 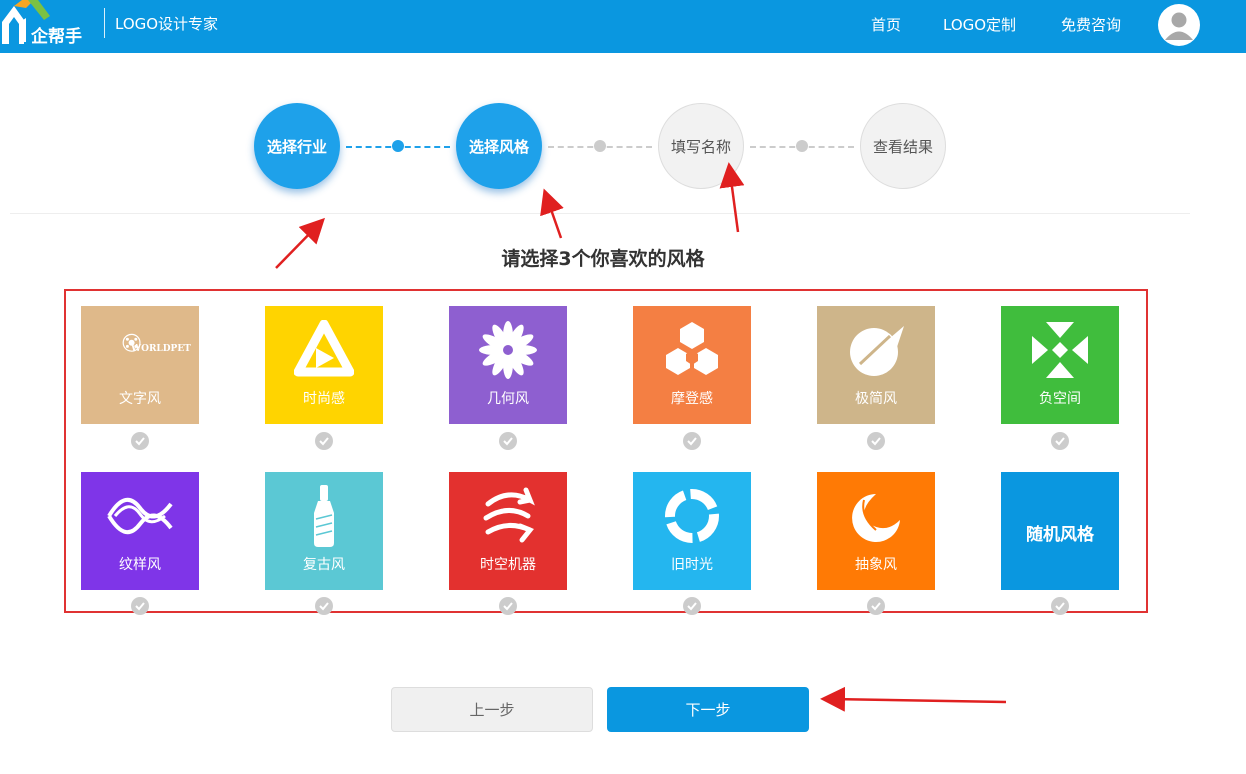 What do you see at coordinates (140, 565) in the screenshot?
I see `style-label: 纹样风` at bounding box center [140, 565].